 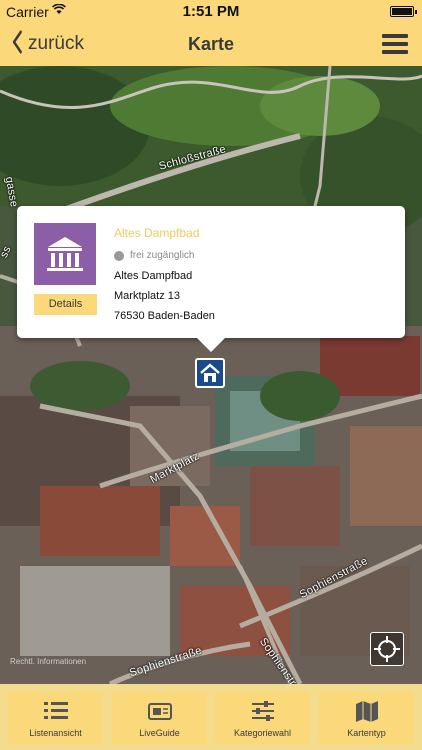 I want to click on tab-label: Listenansicht, so click(x=55, y=733).